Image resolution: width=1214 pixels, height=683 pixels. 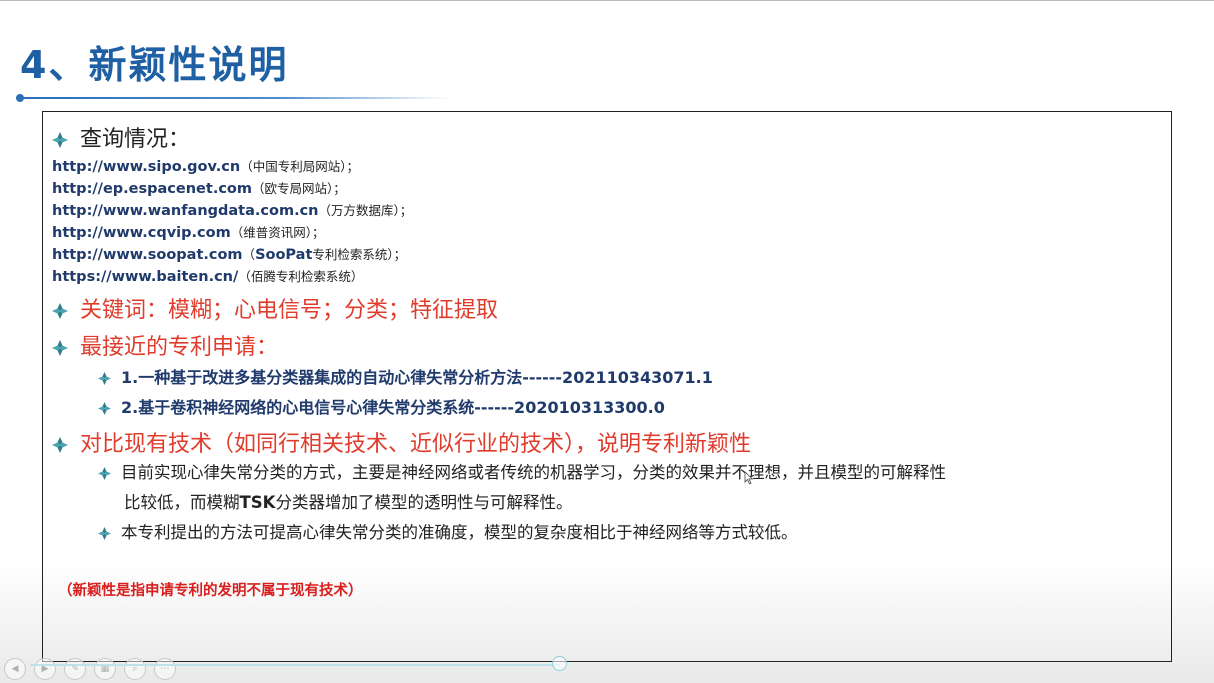 What do you see at coordinates (182, 502) in the screenshot?
I see `compare-point-line2-before: 比较低，而模糊` at bounding box center [182, 502].